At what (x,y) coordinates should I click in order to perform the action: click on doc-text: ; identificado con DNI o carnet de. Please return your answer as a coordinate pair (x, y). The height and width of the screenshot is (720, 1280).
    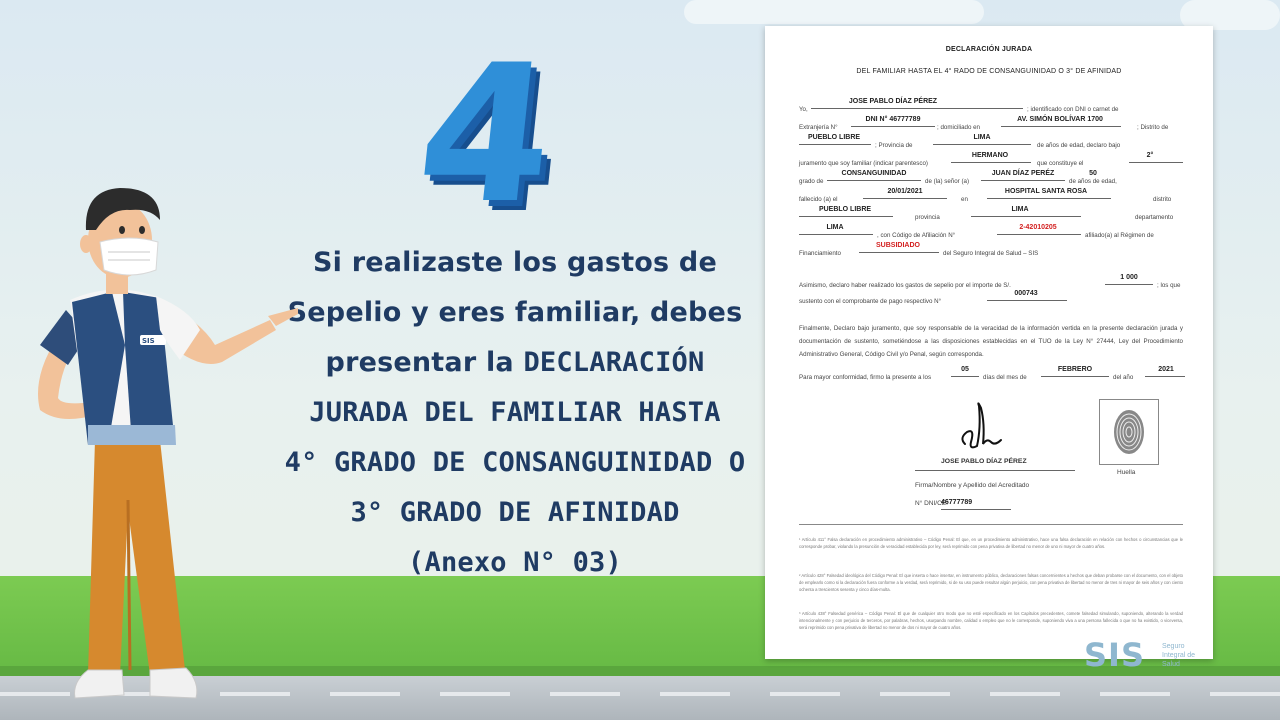
    Looking at the image, I should click on (1073, 109).